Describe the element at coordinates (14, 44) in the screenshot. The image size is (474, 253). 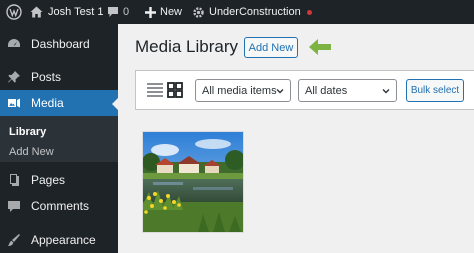
I see `dashboard-icon` at that location.